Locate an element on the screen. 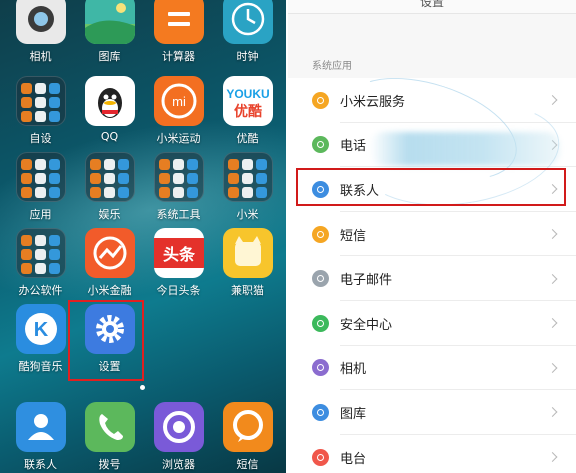 Image resolution: width=576 pixels, height=473 pixels. app-contacts: 联系人 is located at coordinates (40, 437).